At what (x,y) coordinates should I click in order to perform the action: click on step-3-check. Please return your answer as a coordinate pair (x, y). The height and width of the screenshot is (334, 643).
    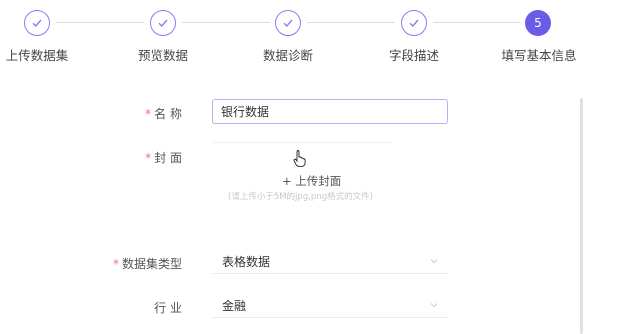
    Looking at the image, I should click on (288, 23).